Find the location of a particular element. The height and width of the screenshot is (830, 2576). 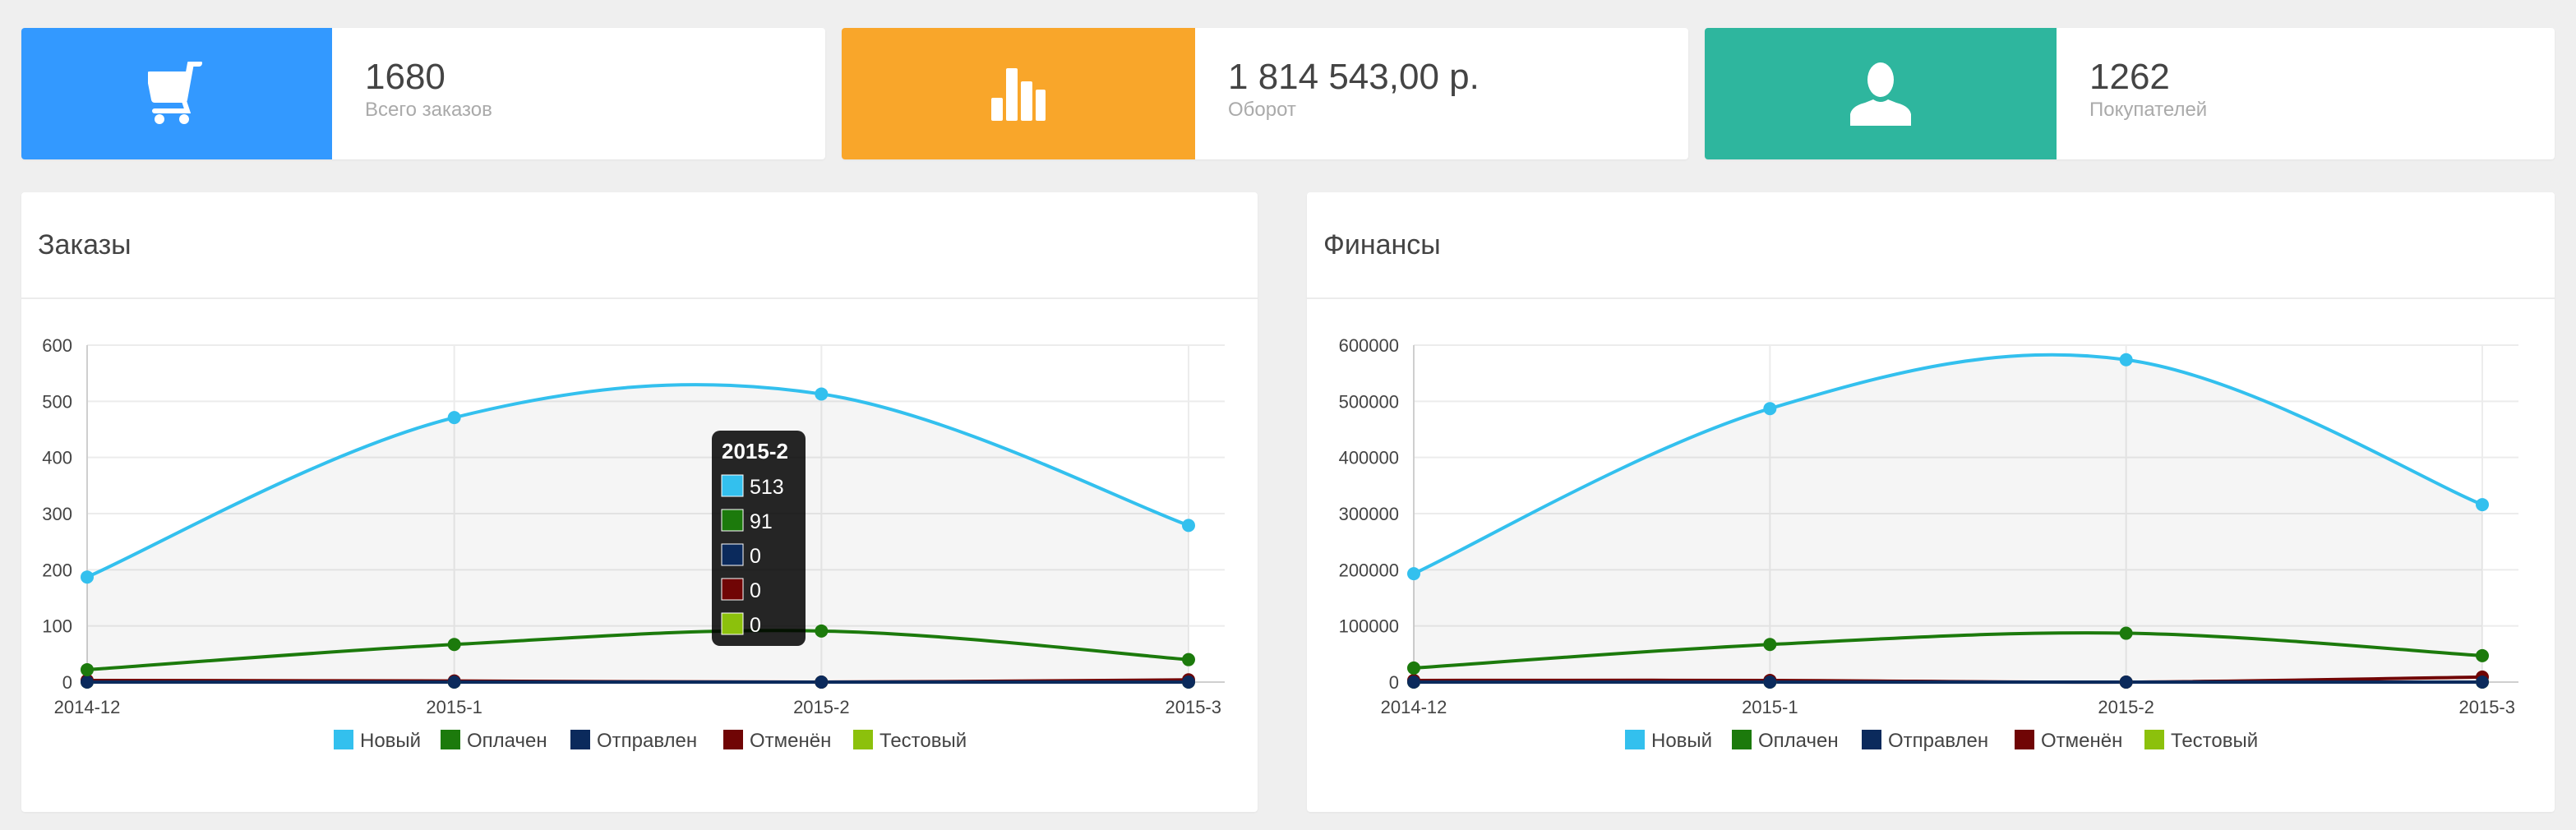

y-tick-label: 300000 is located at coordinates (1369, 514).